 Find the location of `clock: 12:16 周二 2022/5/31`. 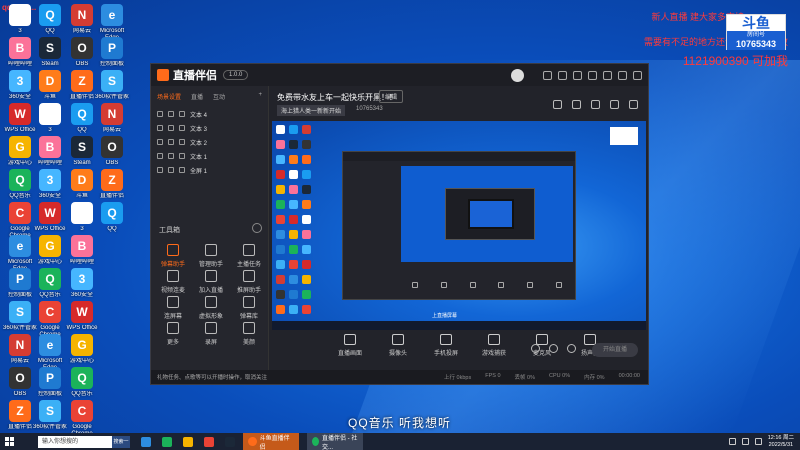

clock: 12:16 周二 2022/5/31 is located at coordinates (781, 442).